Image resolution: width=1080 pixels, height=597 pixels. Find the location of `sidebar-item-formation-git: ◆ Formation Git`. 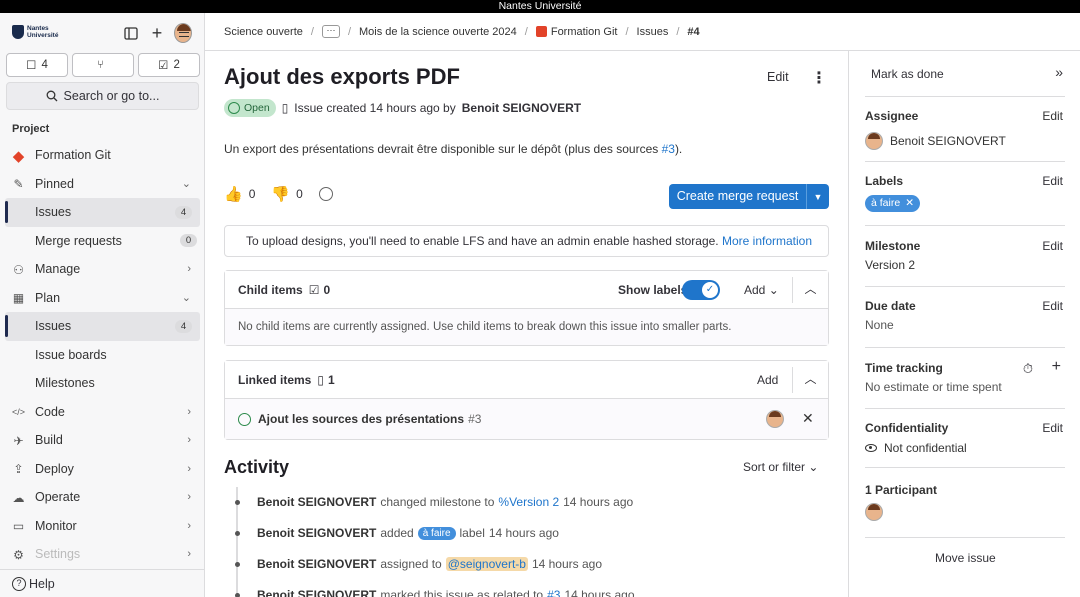

sidebar-item-formation-git: ◆ Formation Git is located at coordinates (102, 155).